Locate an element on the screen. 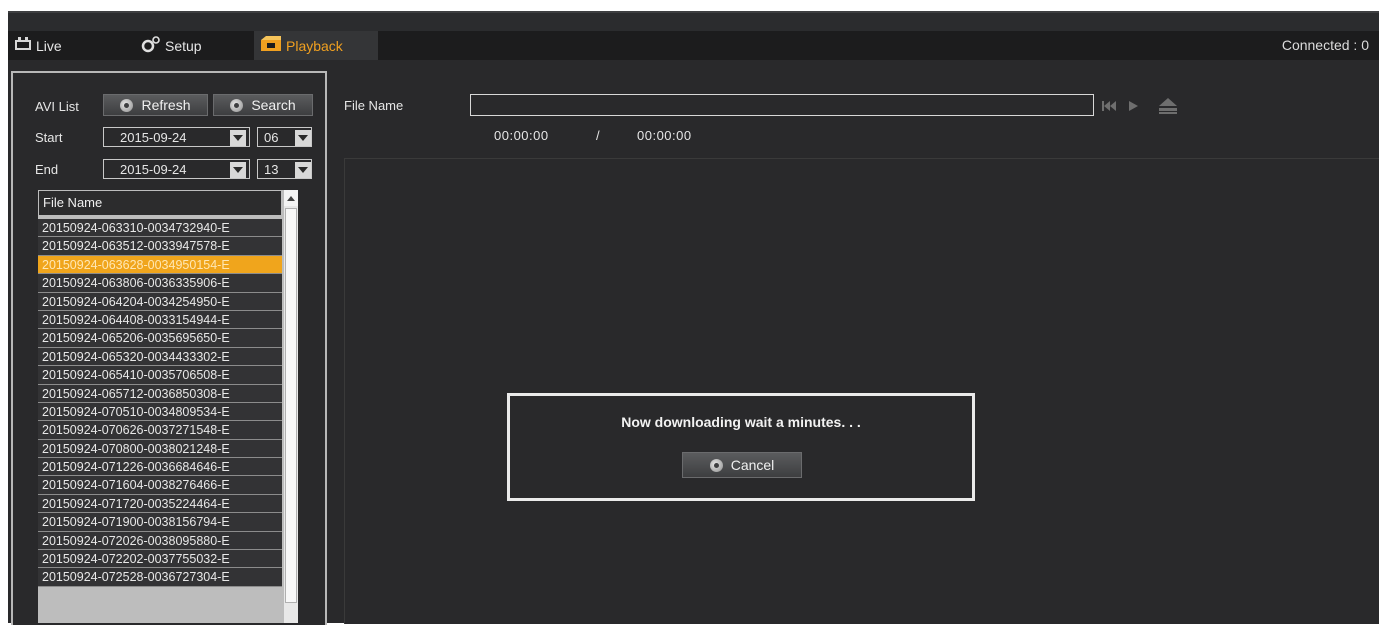 This screenshot has width=1379, height=625. file-list-row: 20150924-065712-0036850308-E is located at coordinates (160, 393).